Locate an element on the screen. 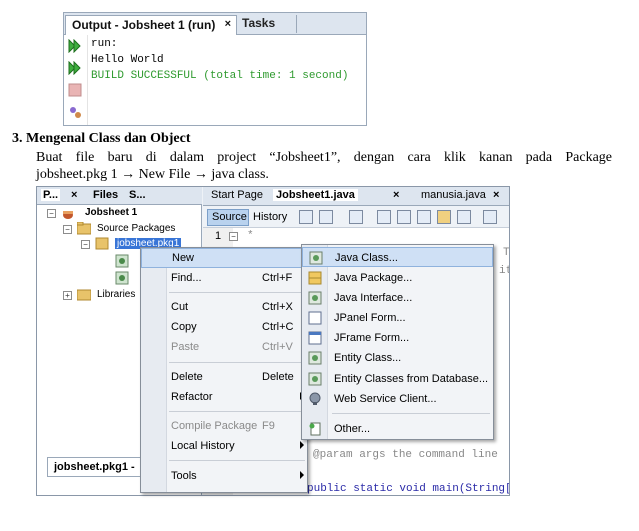  folder-icon is located at coordinates (84, 228).